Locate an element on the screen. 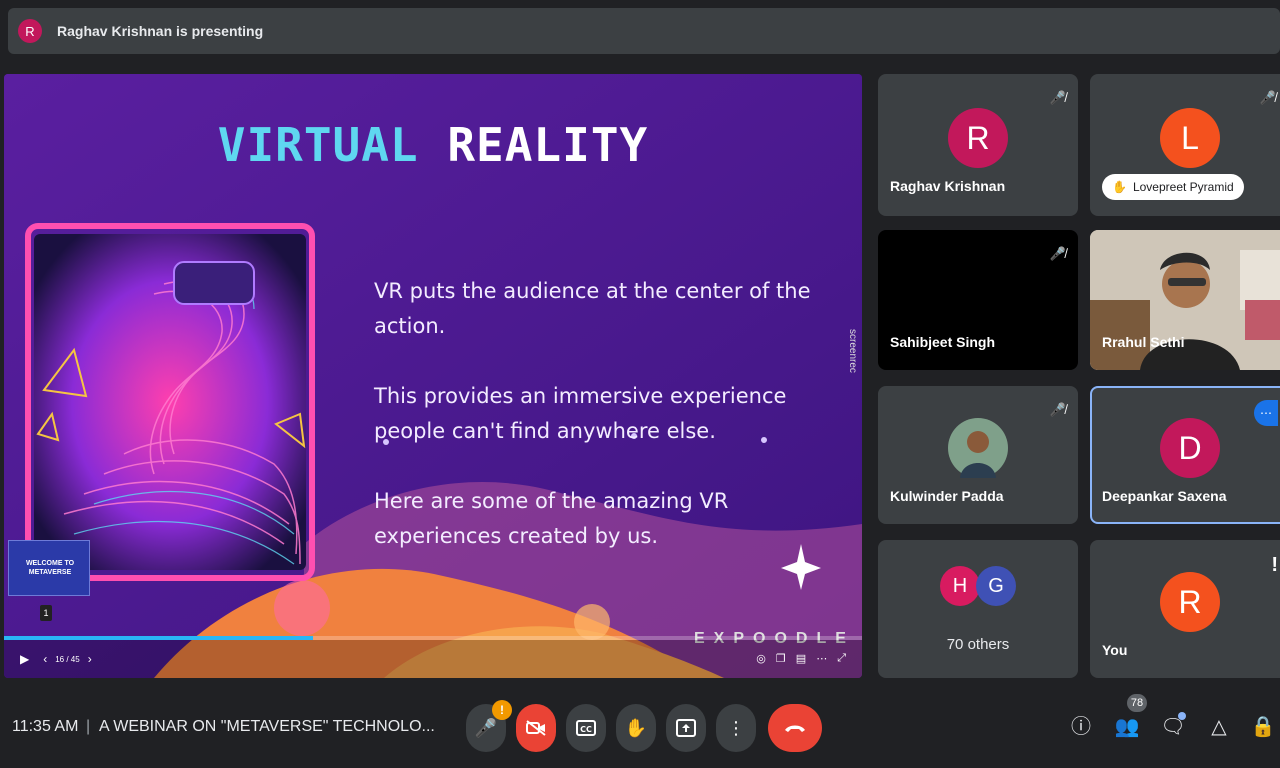 The height and width of the screenshot is (768, 1280). avatar: G is located at coordinates (996, 586).